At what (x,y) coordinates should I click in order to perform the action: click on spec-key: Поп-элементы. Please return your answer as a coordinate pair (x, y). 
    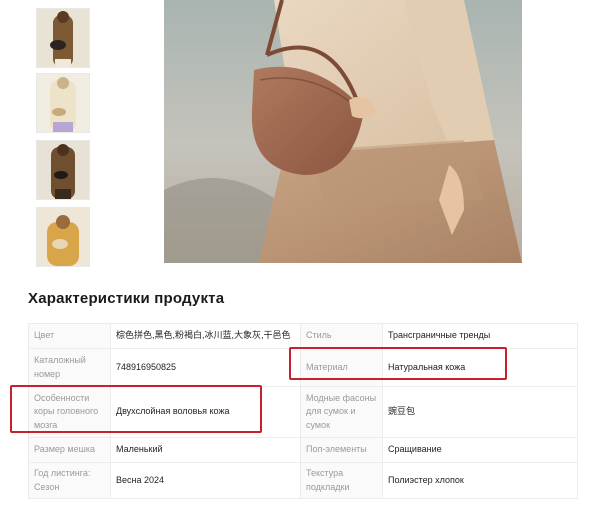
    Looking at the image, I should click on (341, 450).